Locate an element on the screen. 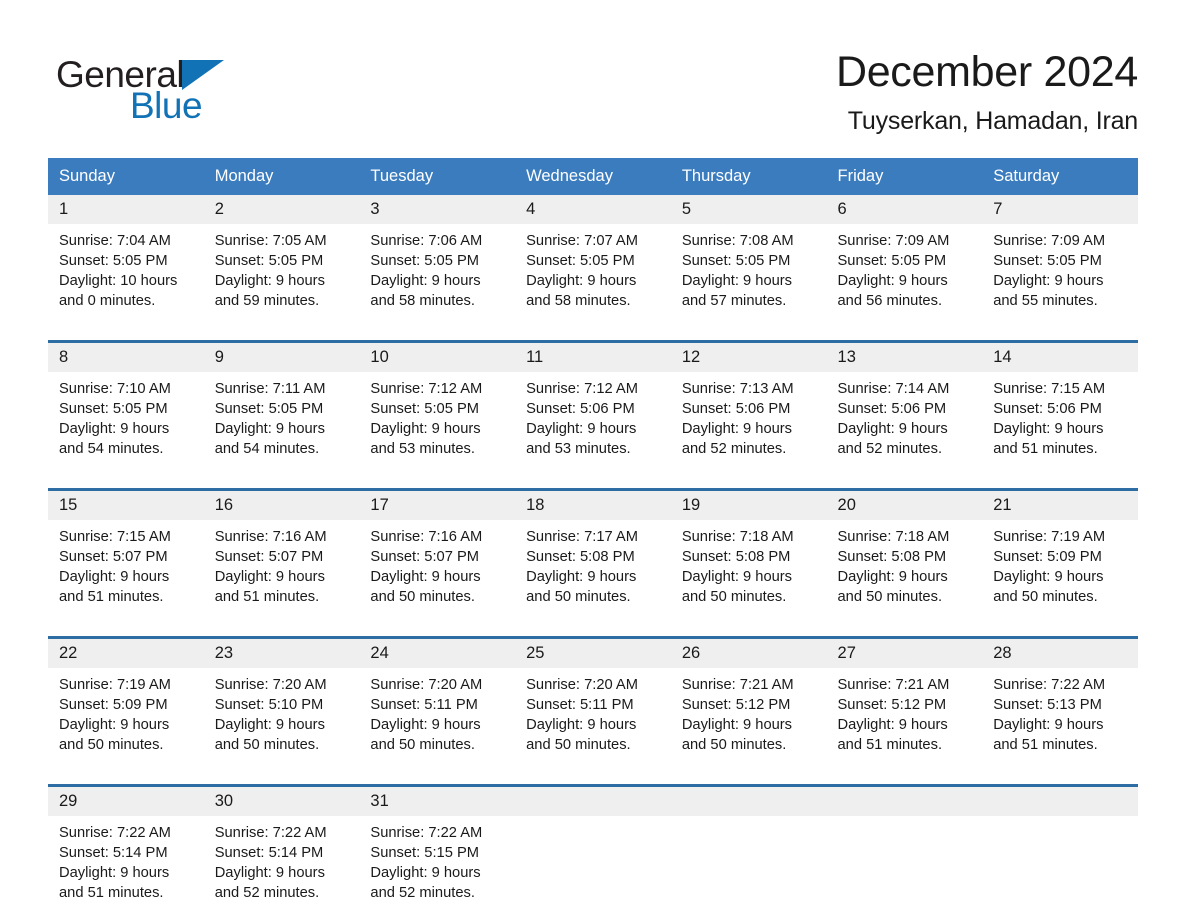 Image resolution: width=1188 pixels, height=921 pixels. general-blue-logo: General Blue is located at coordinates (161, 86).